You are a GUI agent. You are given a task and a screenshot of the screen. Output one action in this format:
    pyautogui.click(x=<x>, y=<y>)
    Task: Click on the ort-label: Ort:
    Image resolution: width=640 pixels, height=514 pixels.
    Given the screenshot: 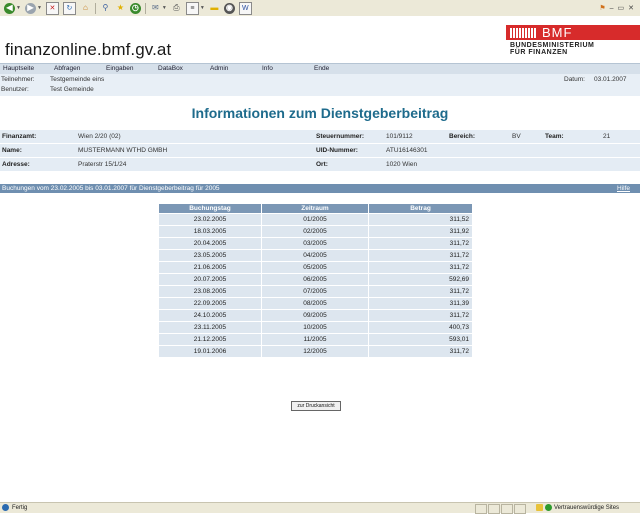 What is the action you would take?
    pyautogui.click(x=322, y=164)
    